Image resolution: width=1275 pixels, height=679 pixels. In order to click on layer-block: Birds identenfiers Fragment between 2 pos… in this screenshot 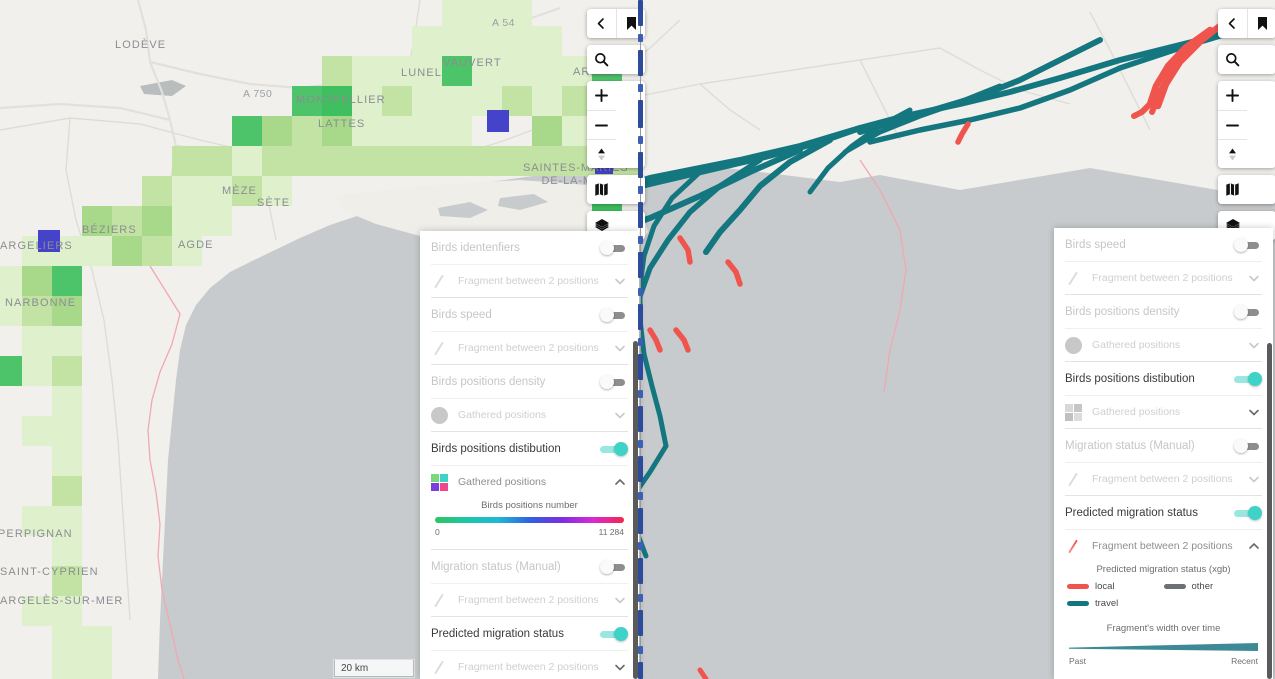, I will do `click(529, 264)`.